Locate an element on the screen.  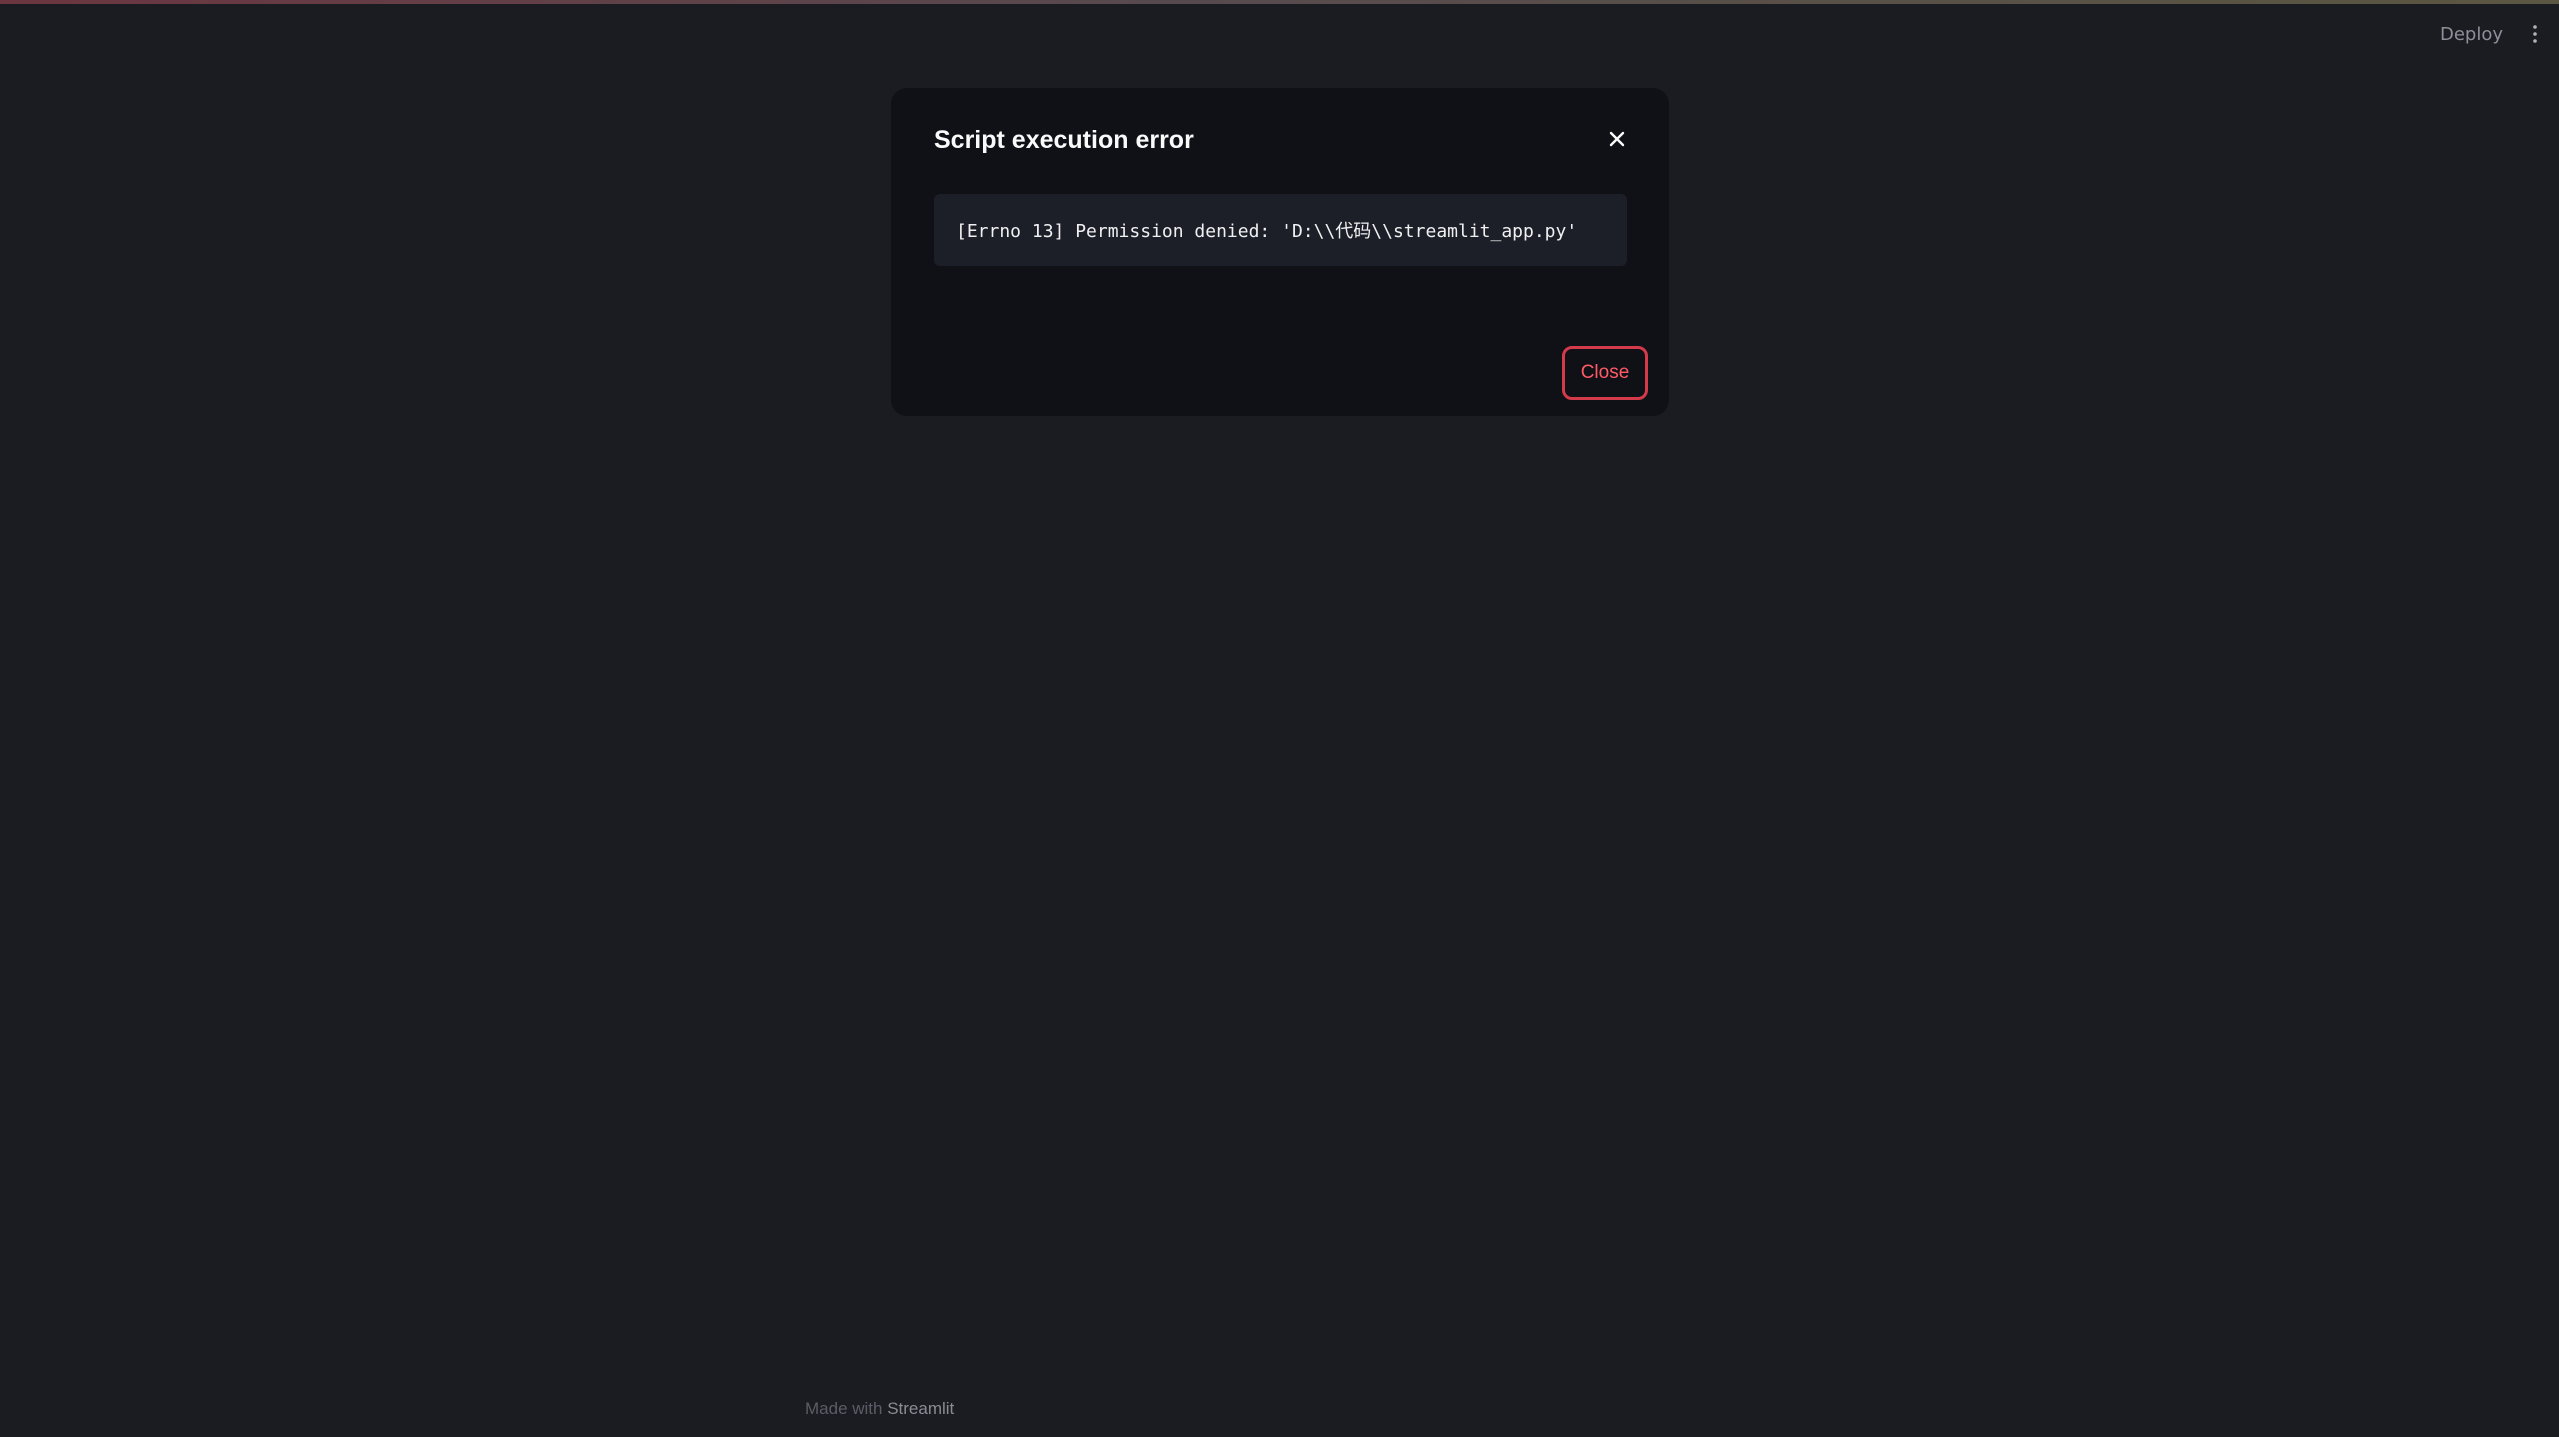
kebab-vertical-icon is located at coordinates (2535, 34).